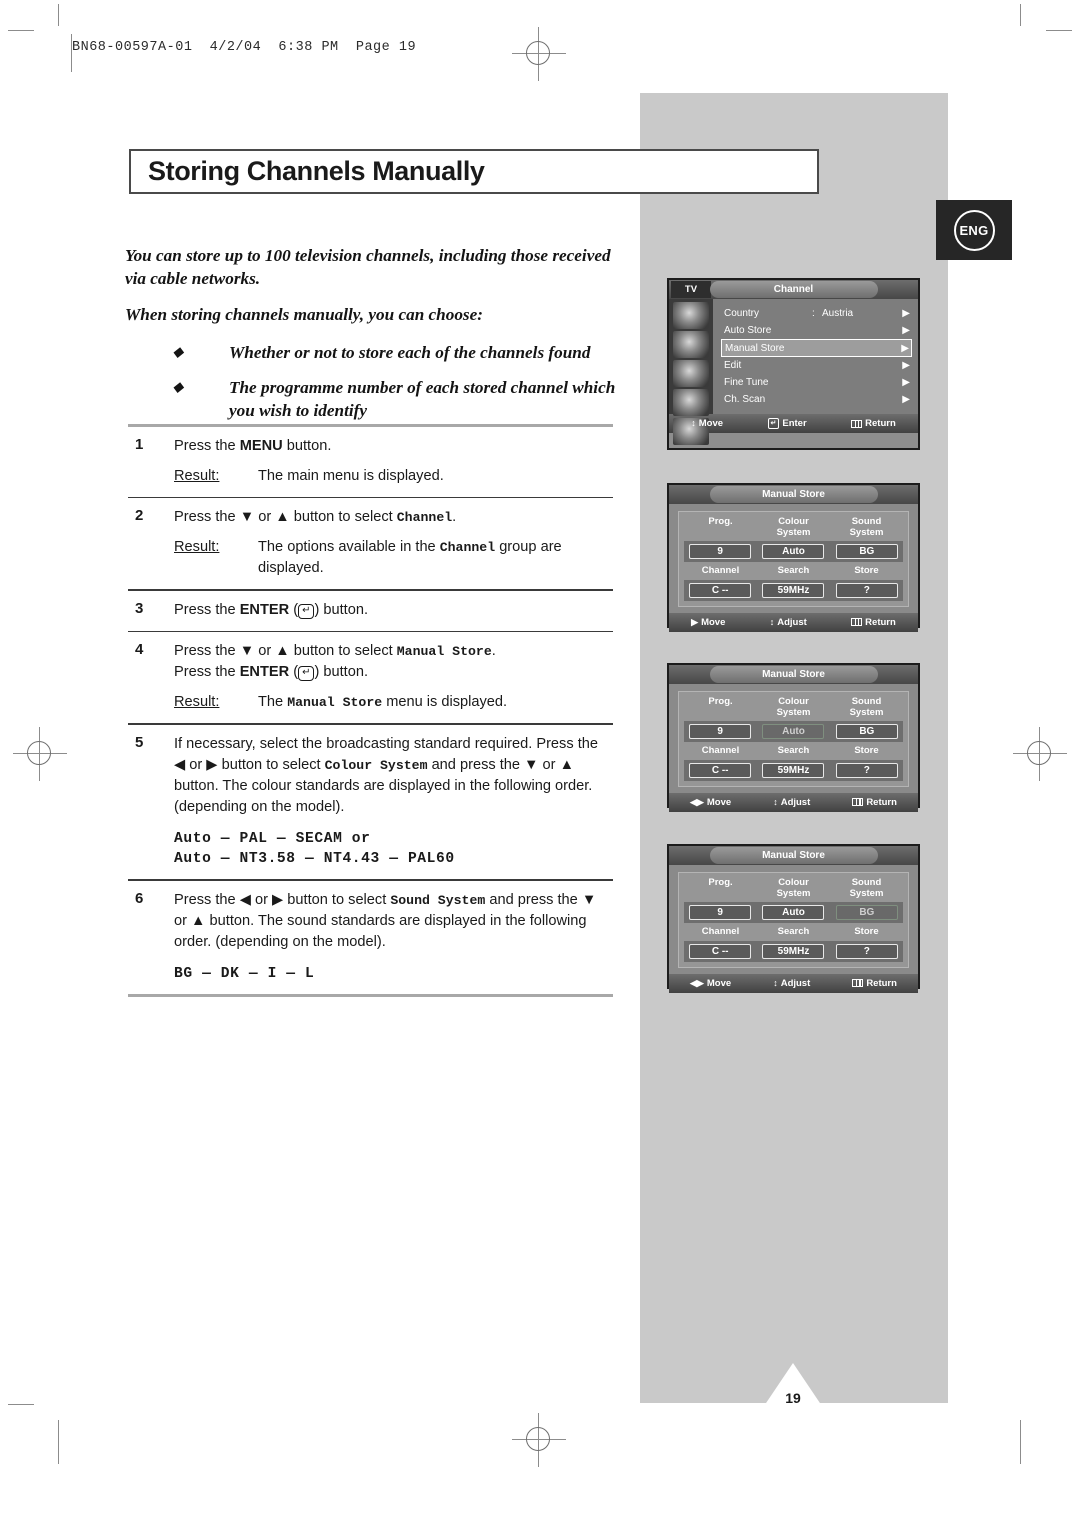 The width and height of the screenshot is (1080, 1525). I want to click on osd-menu-item-country: Country : Austria ▶, so click(816, 313).